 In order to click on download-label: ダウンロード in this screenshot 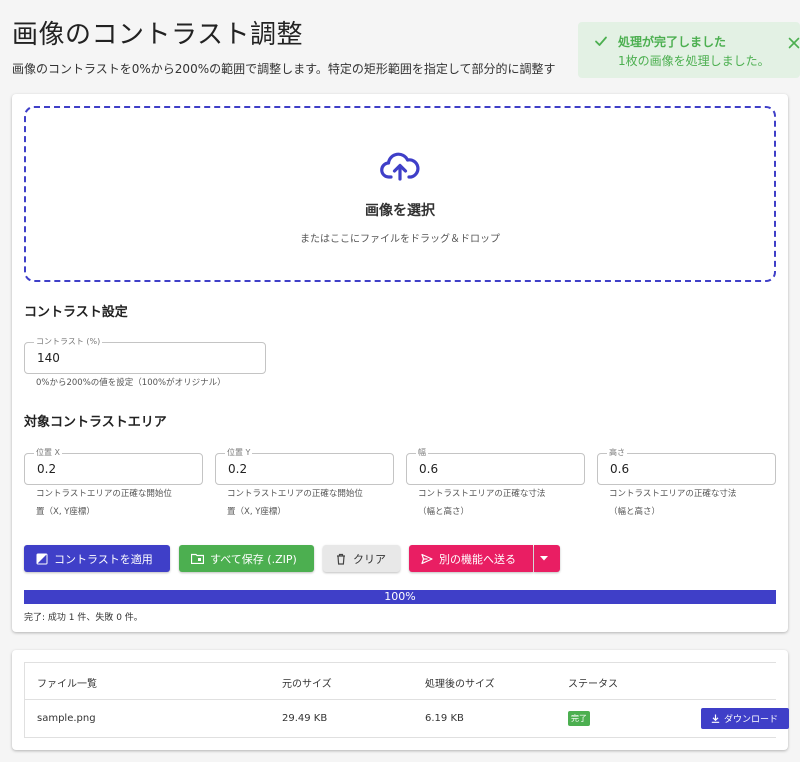, I will do `click(751, 720)`.